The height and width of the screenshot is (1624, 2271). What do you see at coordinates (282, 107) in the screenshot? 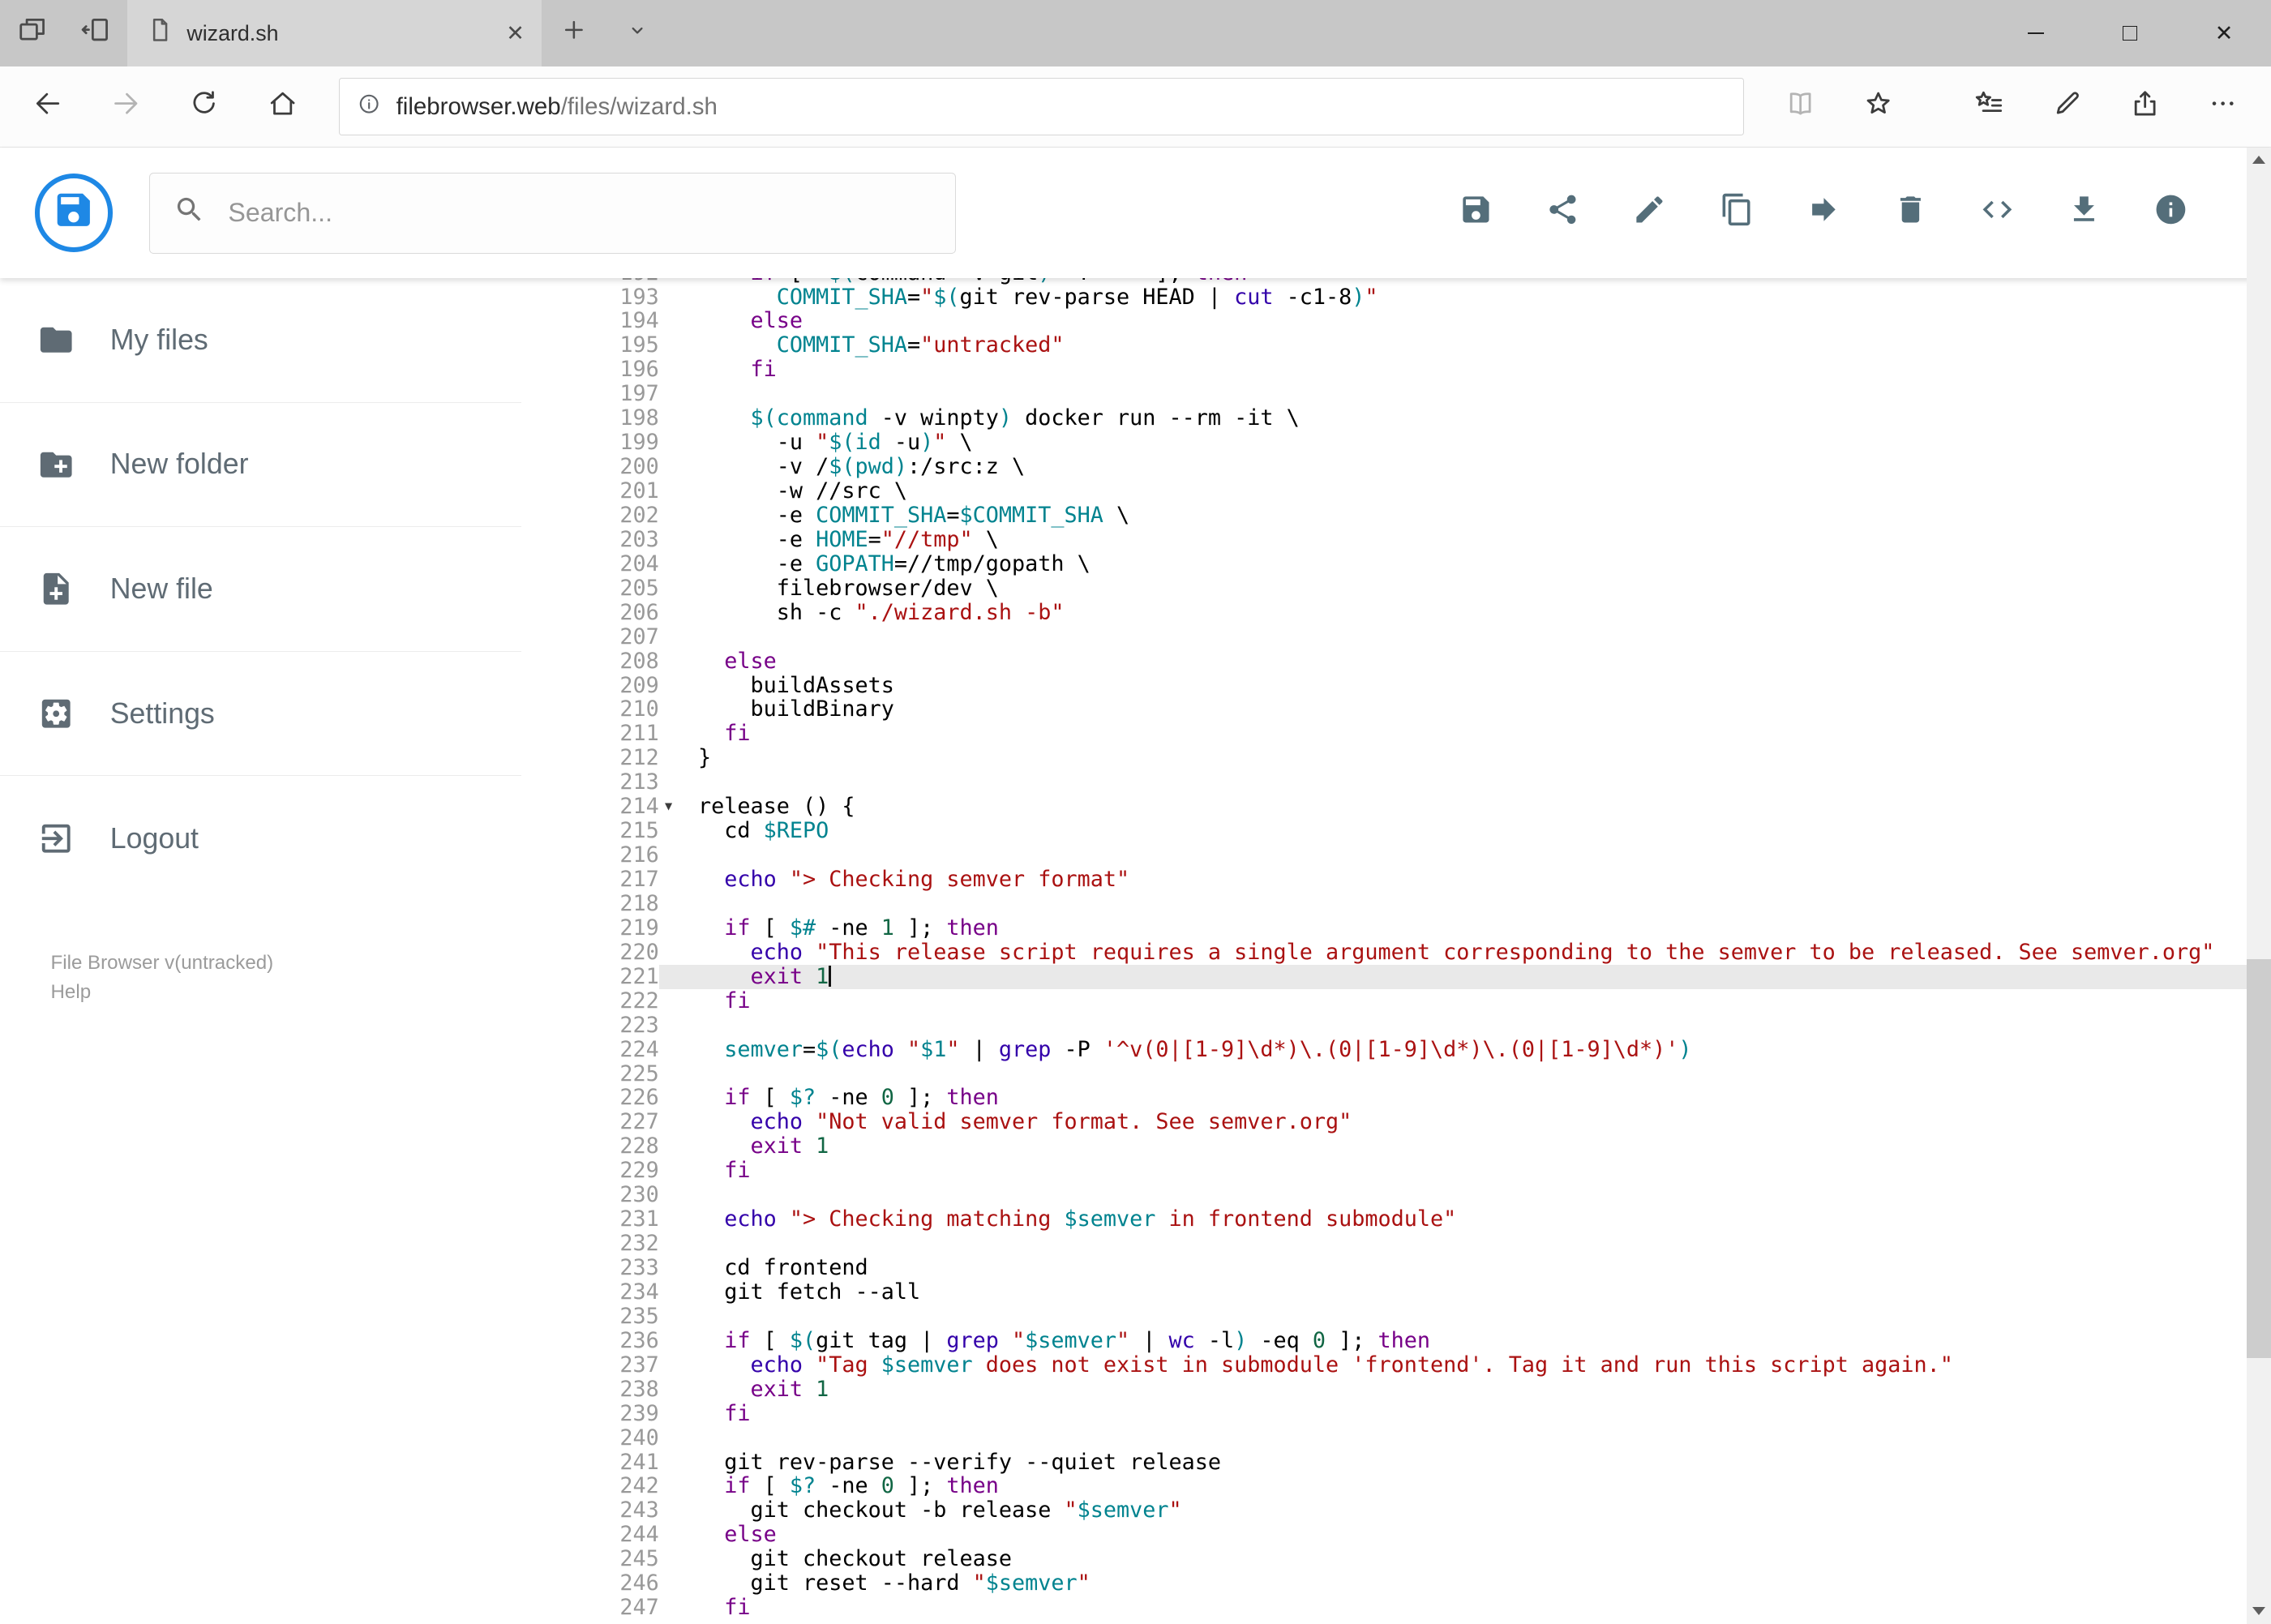
I see `home-button` at bounding box center [282, 107].